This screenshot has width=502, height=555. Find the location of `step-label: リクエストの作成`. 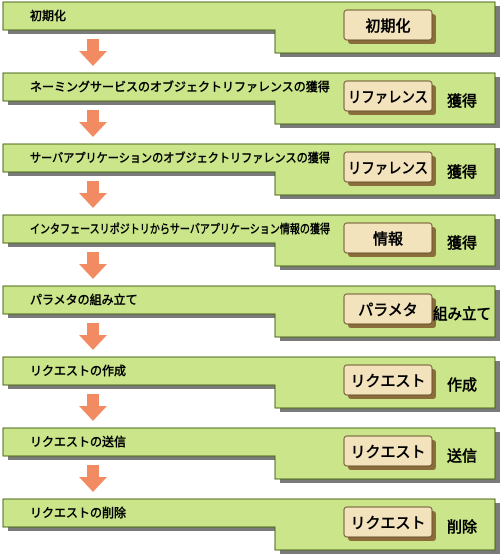

step-label: リクエストの作成 is located at coordinates (78, 370).